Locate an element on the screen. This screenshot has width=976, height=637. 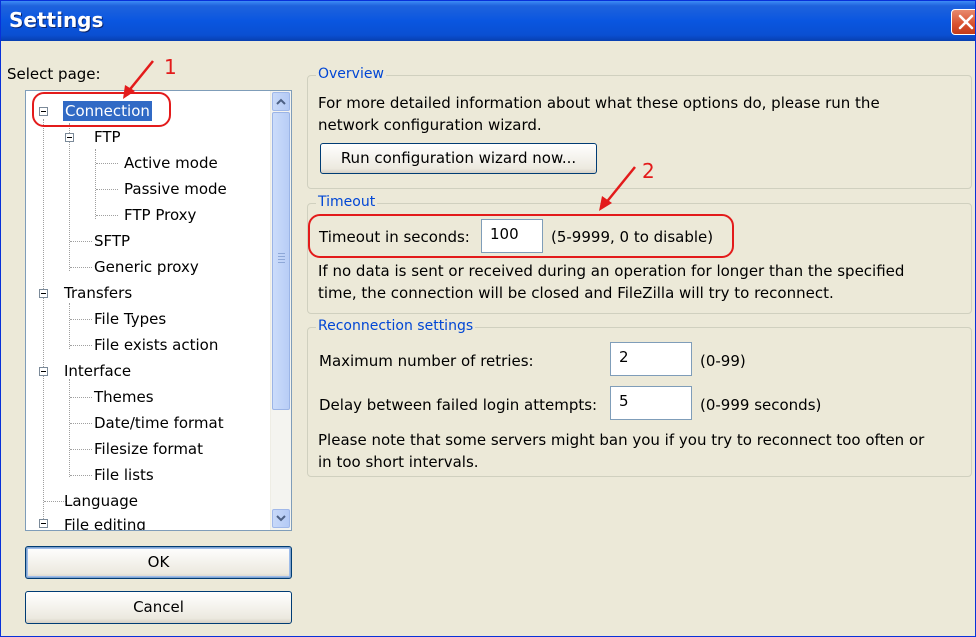
tree-item-file-exists-action: File exists action is located at coordinates (156, 345).